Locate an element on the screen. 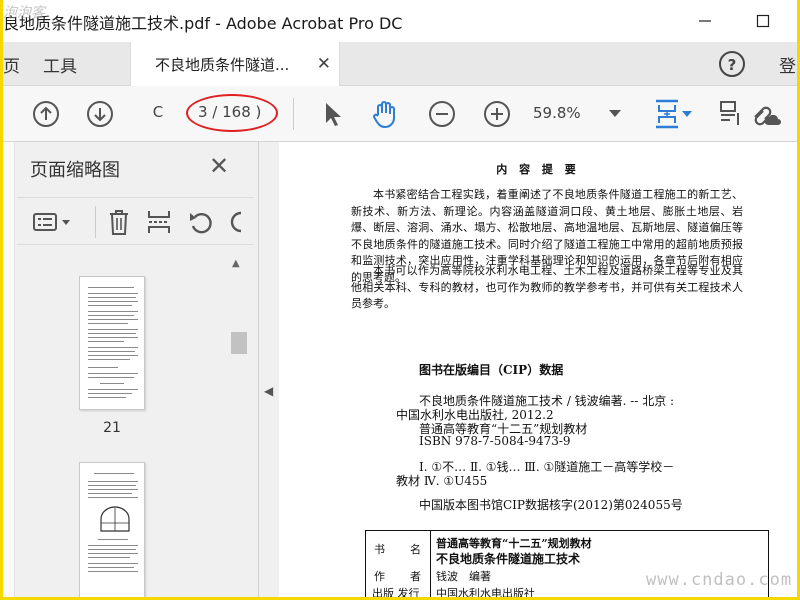 This screenshot has height=600, width=800. toolbar: C 3 / 168 ) 59.8% is located at coordinates (400, 114).